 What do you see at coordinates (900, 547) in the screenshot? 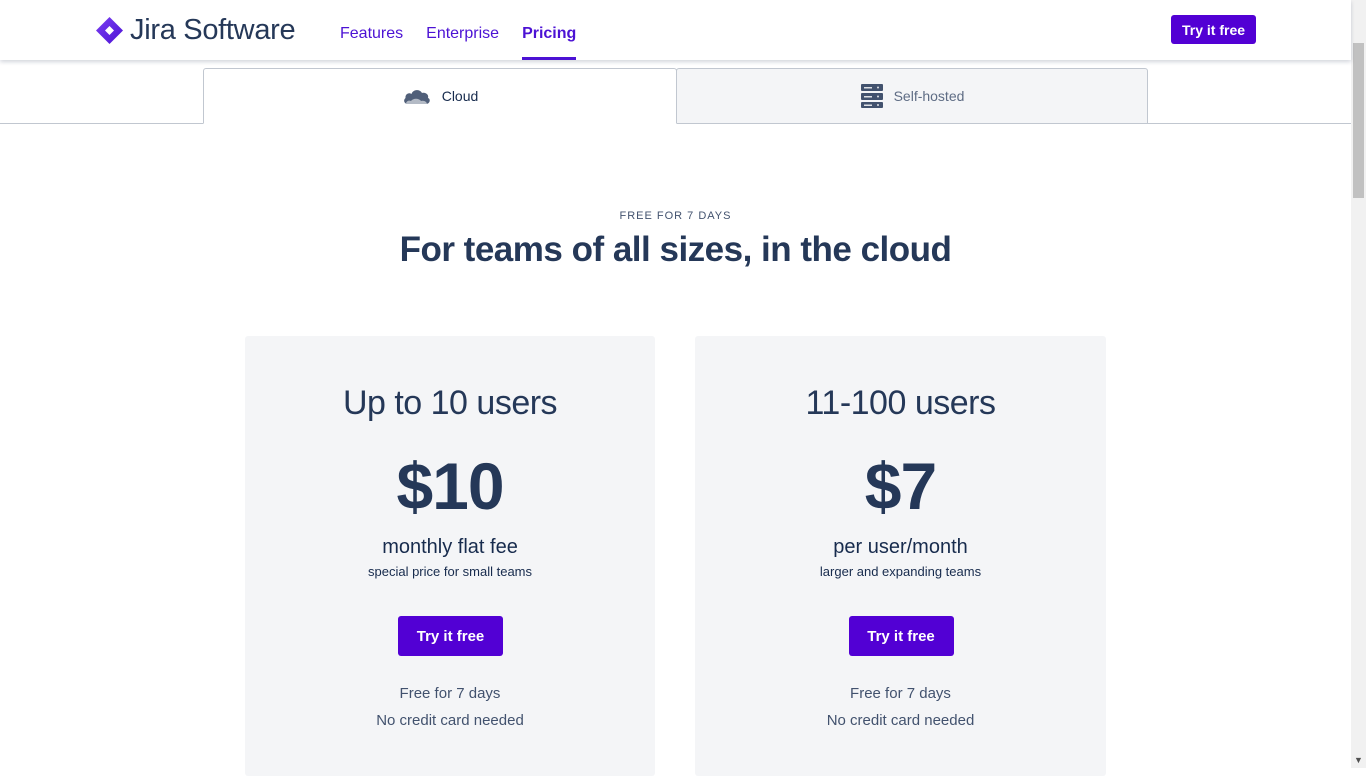
I see `plan-unit: per user/month` at bounding box center [900, 547].